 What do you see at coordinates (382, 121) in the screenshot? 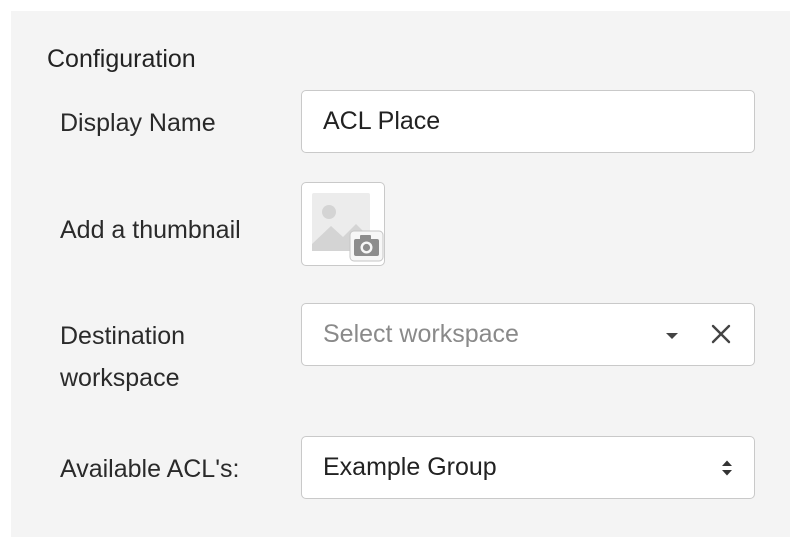
I see `display-name-value: ACL Place` at bounding box center [382, 121].